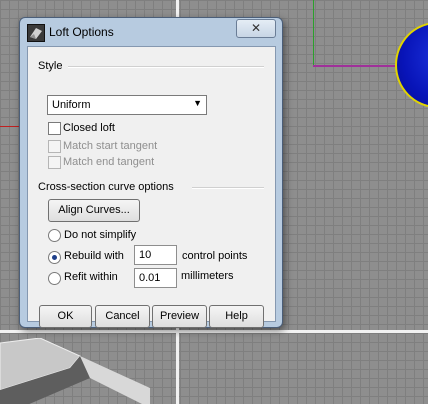 The image size is (428, 404). Describe the element at coordinates (71, 105) in the screenshot. I see `style-dropdown-value: Uniform` at that location.